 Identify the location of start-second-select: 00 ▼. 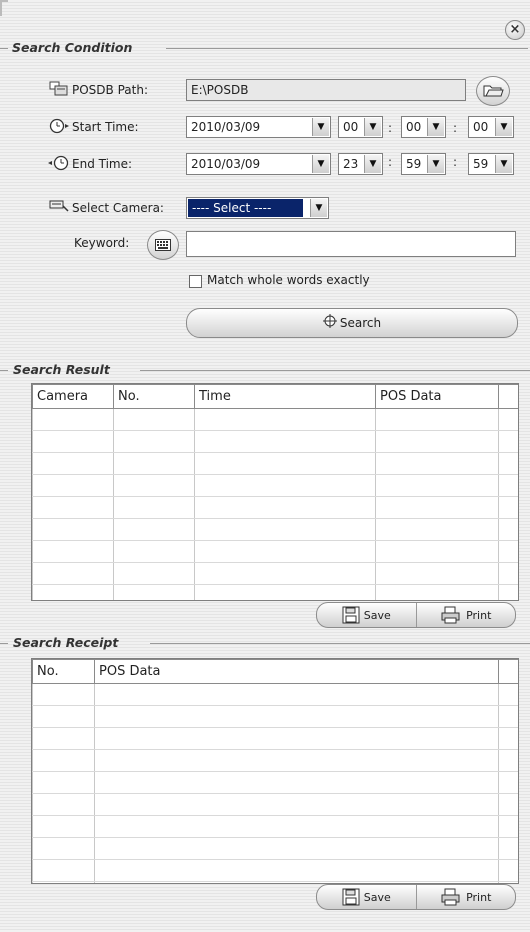
(491, 127).